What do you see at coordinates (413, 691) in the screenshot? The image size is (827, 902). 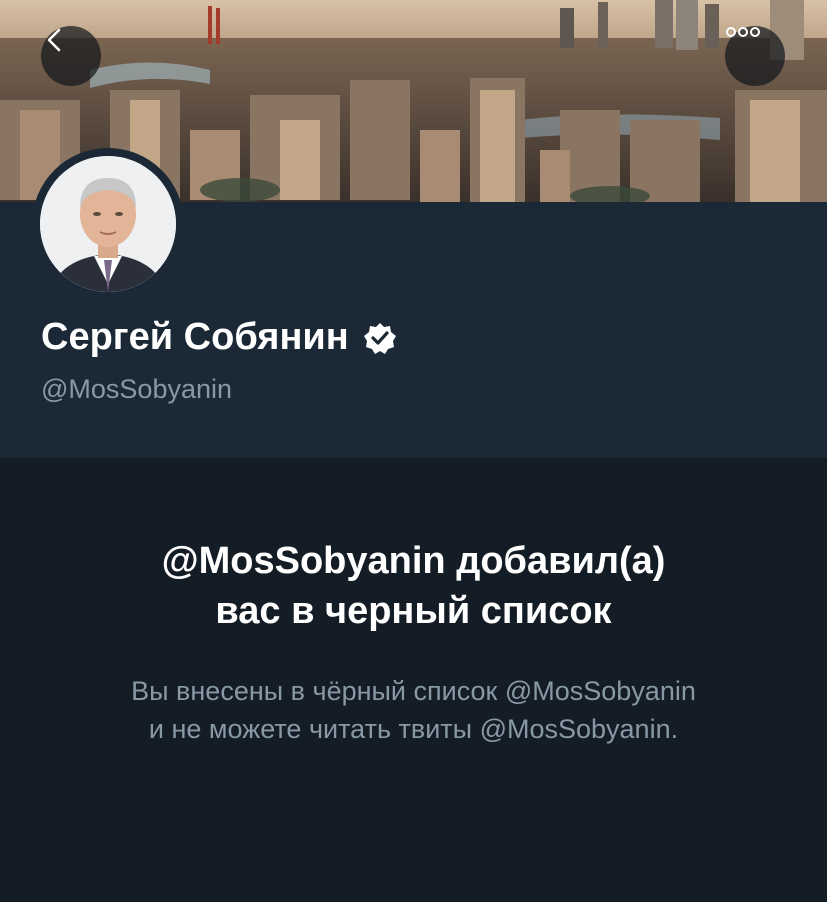 I see `blocked-description-line-1: Вы внесены в чёрный список @MosSobyanin` at bounding box center [413, 691].